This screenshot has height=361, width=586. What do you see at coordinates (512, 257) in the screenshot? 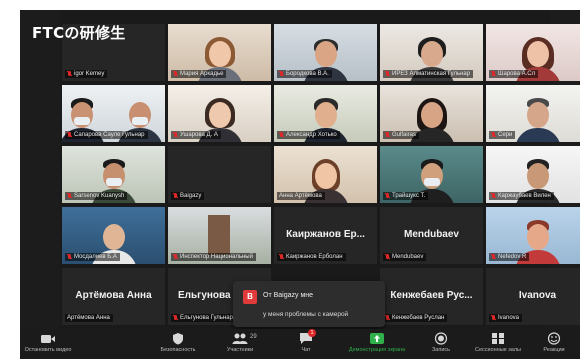
I see `participant-name: Nefedov R` at bounding box center [512, 257].